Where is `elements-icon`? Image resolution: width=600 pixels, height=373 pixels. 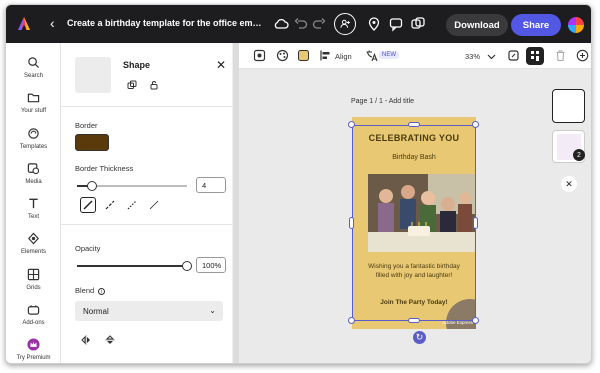
elements-icon is located at coordinates (33, 238).